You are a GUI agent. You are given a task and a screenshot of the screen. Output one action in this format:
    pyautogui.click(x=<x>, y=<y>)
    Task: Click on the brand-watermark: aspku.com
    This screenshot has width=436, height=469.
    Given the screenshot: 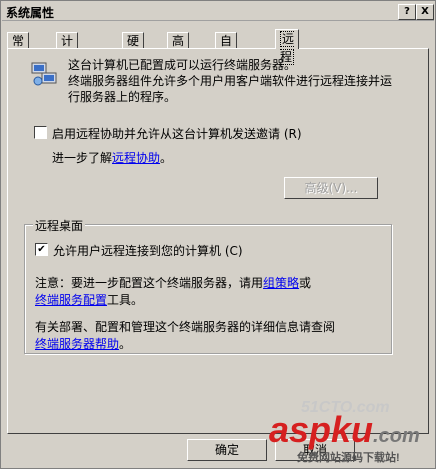 What is the action you would take?
    pyautogui.click(x=344, y=430)
    